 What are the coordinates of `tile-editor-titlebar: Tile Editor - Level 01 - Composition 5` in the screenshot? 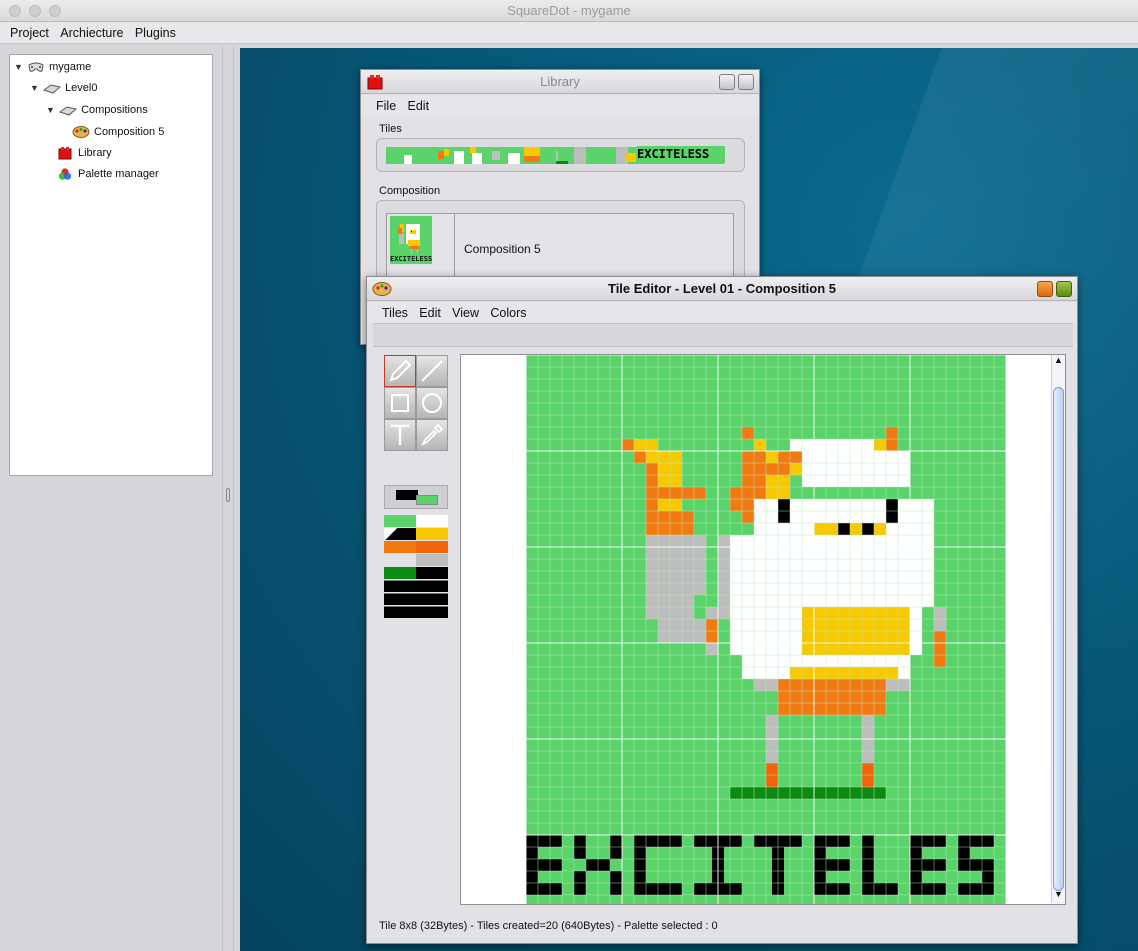 It's located at (722, 289).